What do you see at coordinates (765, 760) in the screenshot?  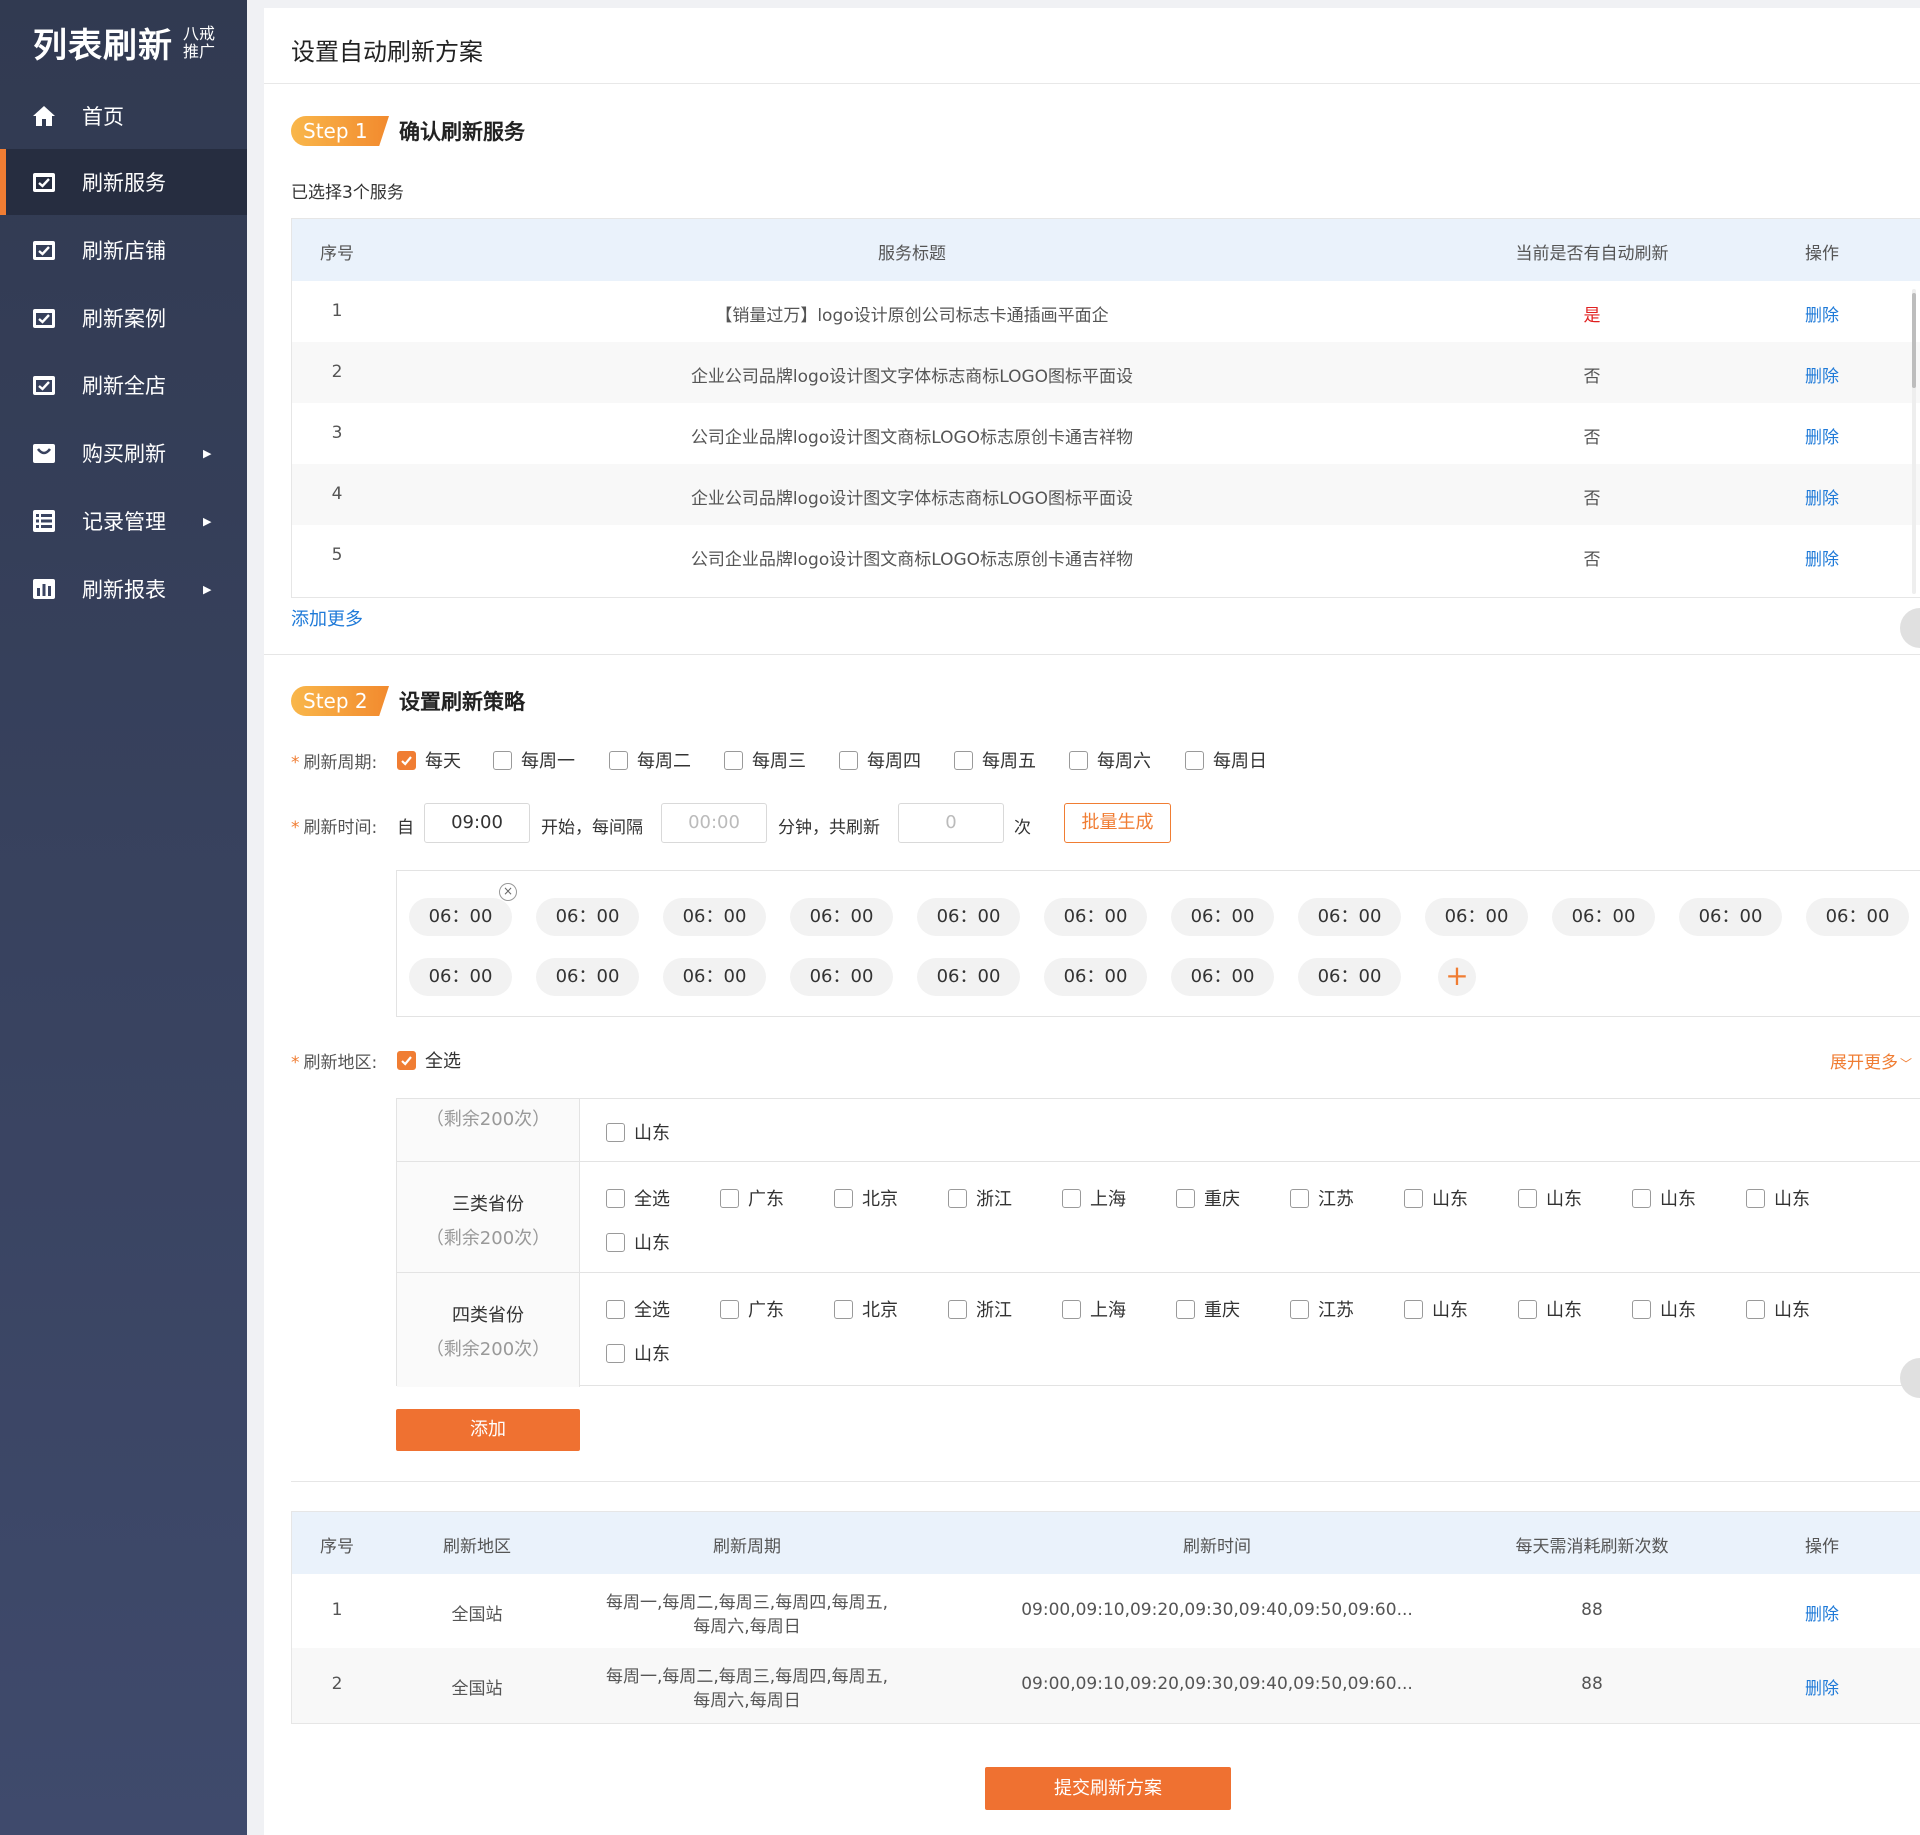 I see `cycle-checkbox-wed: 每周三` at bounding box center [765, 760].